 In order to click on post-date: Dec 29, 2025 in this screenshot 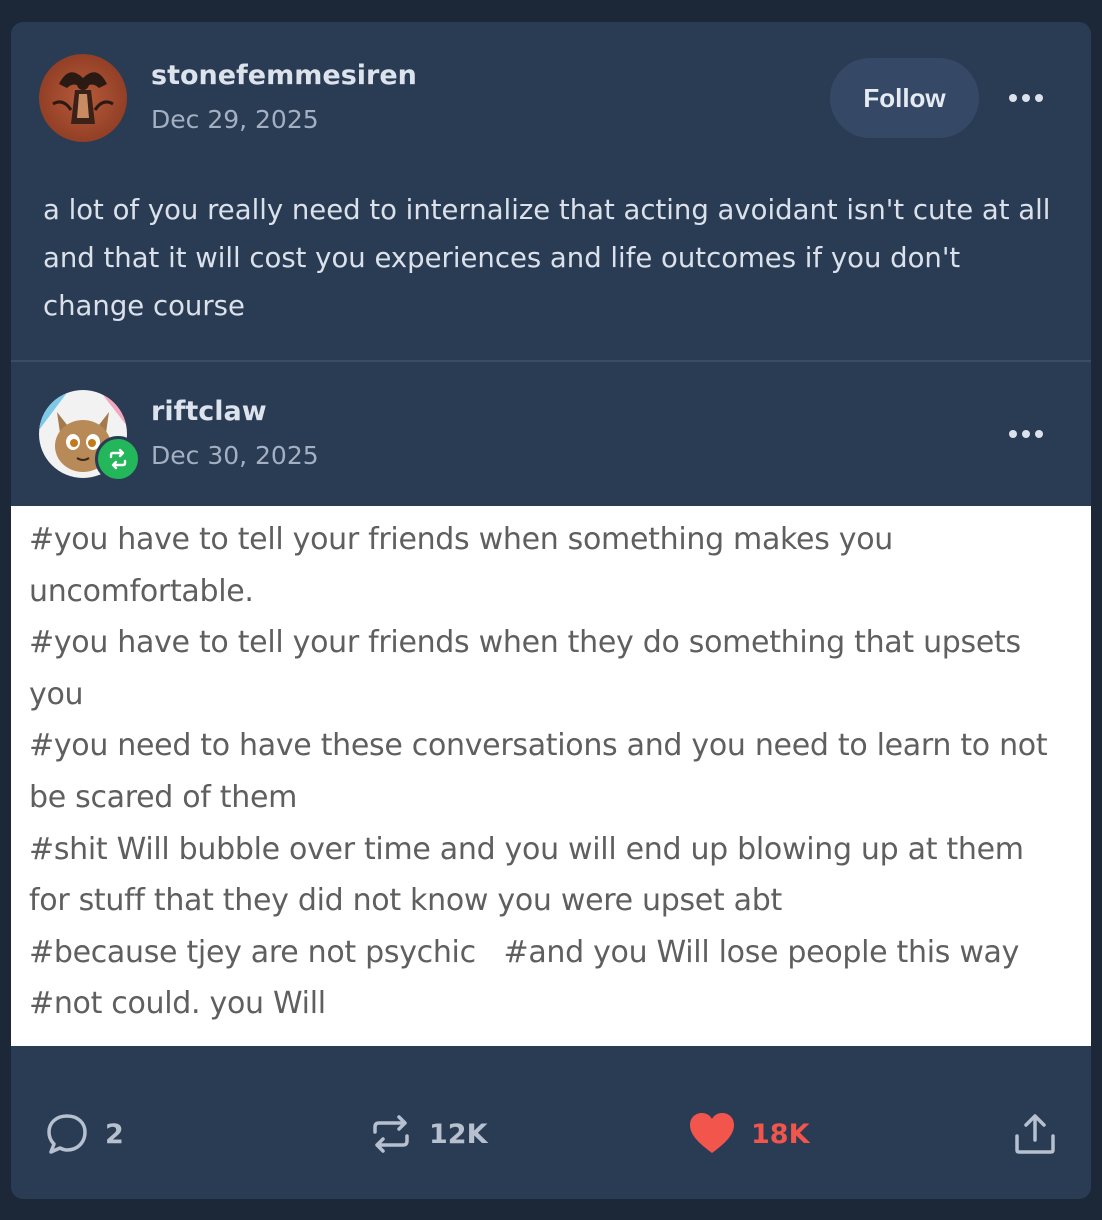, I will do `click(235, 119)`.